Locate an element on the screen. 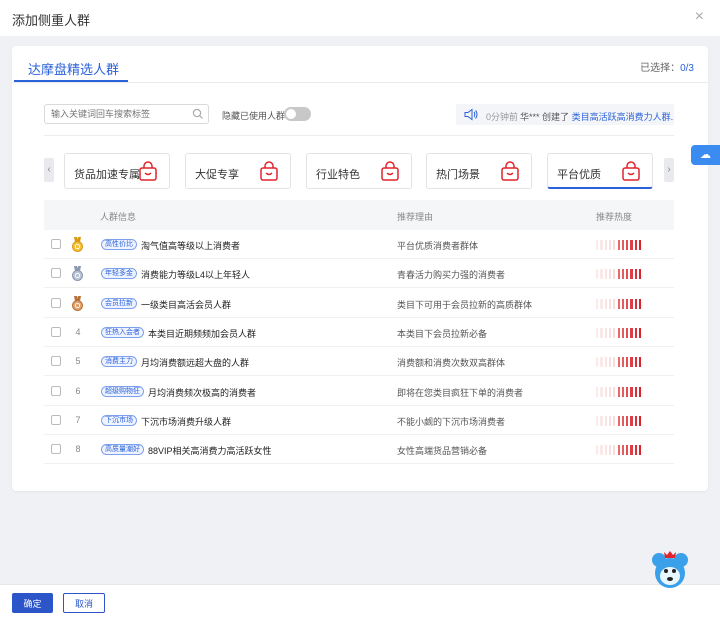 This screenshot has height=617, width=720. category-prev-button: ‹ is located at coordinates (49, 170).